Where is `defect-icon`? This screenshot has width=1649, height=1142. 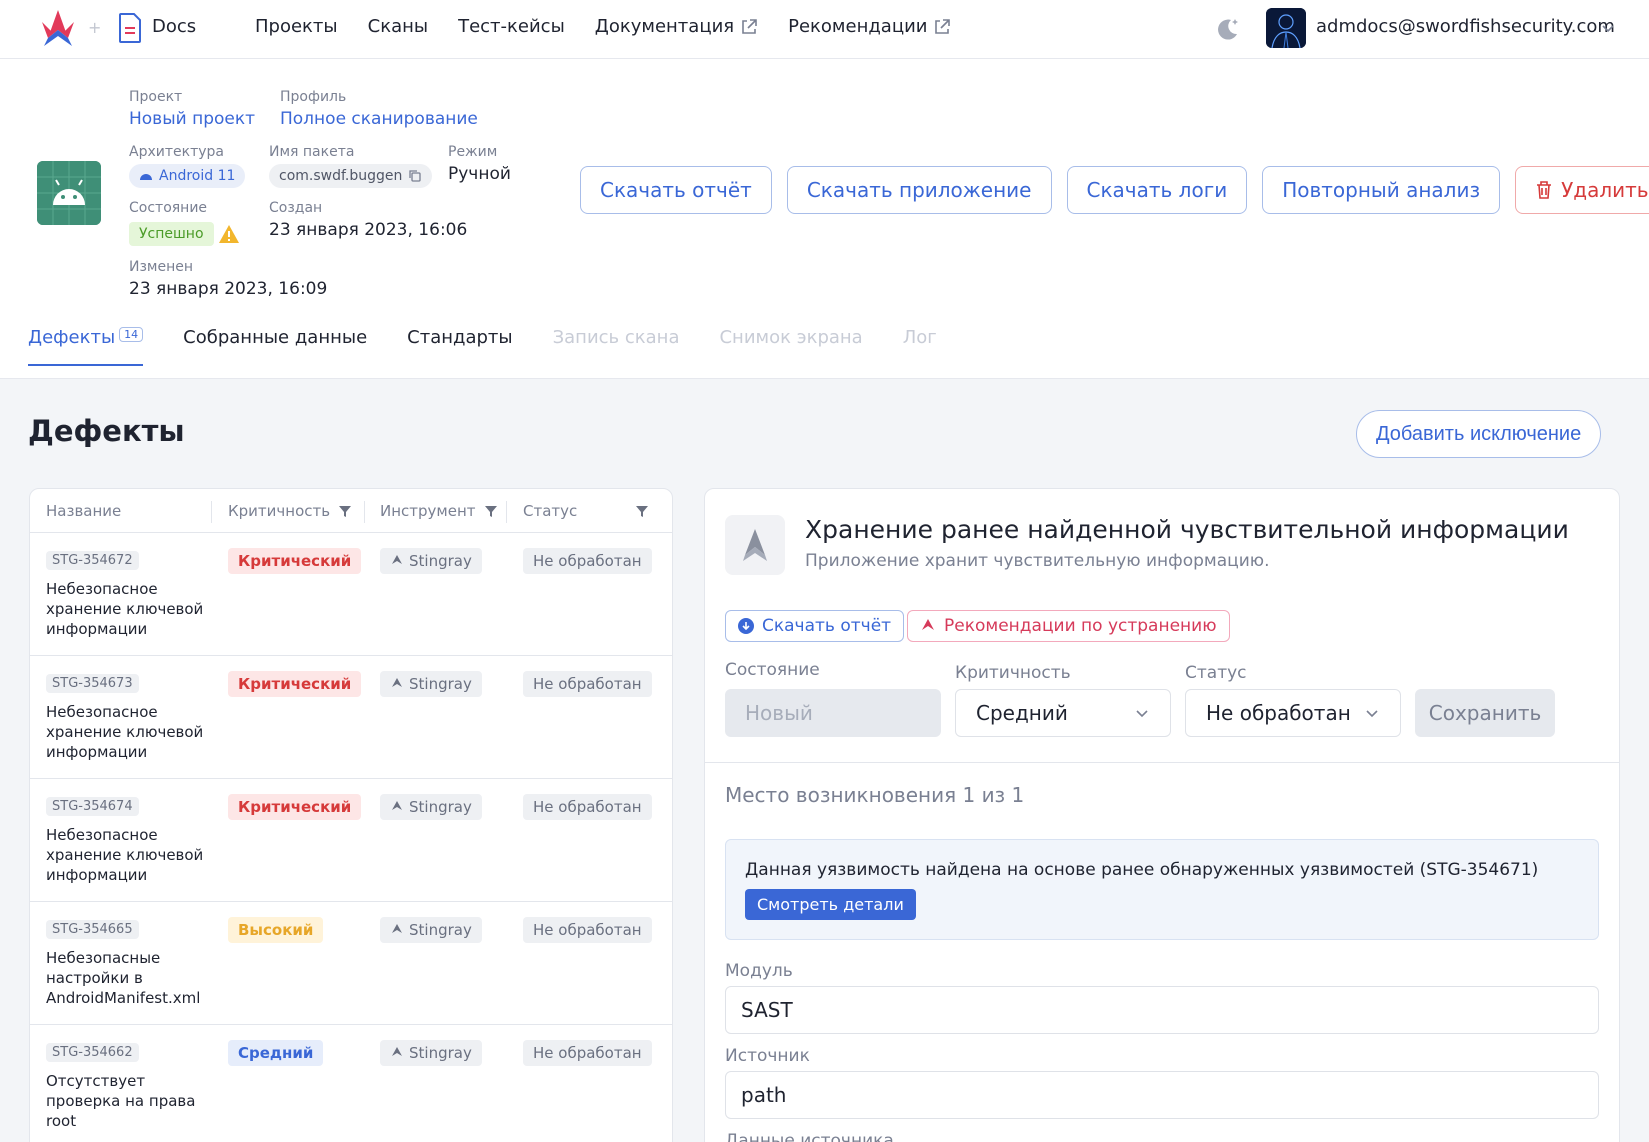 defect-icon is located at coordinates (755, 545).